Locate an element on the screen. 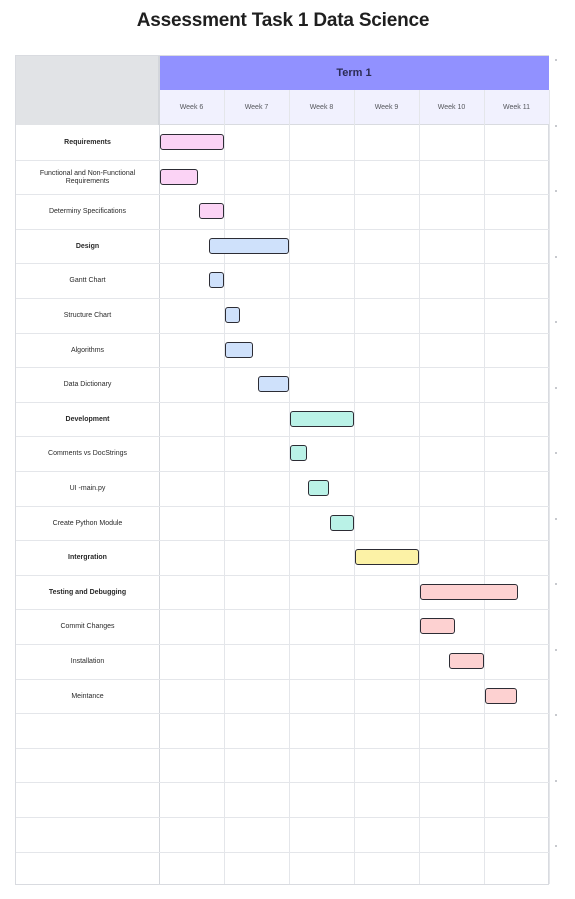 The width and height of the screenshot is (575, 899). chart-title: Assessment Task 1 Data Science is located at coordinates (283, 20).